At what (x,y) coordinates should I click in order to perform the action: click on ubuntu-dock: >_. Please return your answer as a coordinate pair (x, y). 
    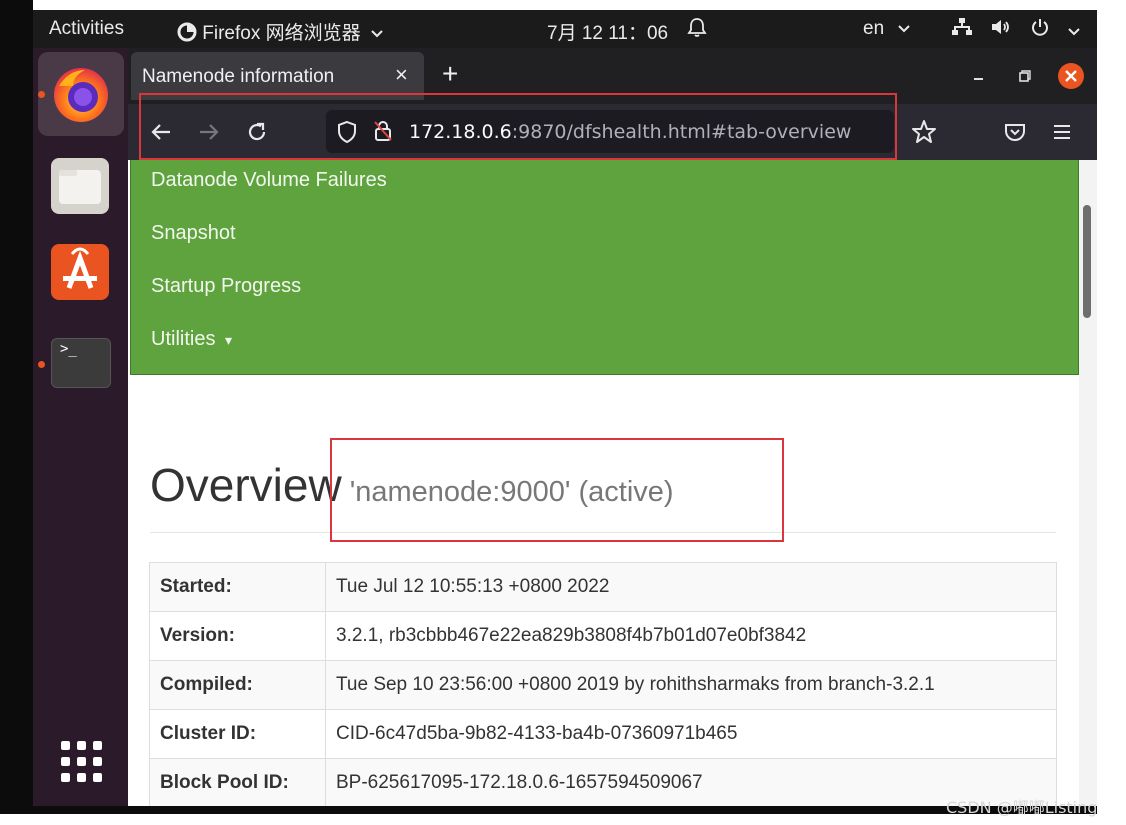
    Looking at the image, I should click on (80, 427).